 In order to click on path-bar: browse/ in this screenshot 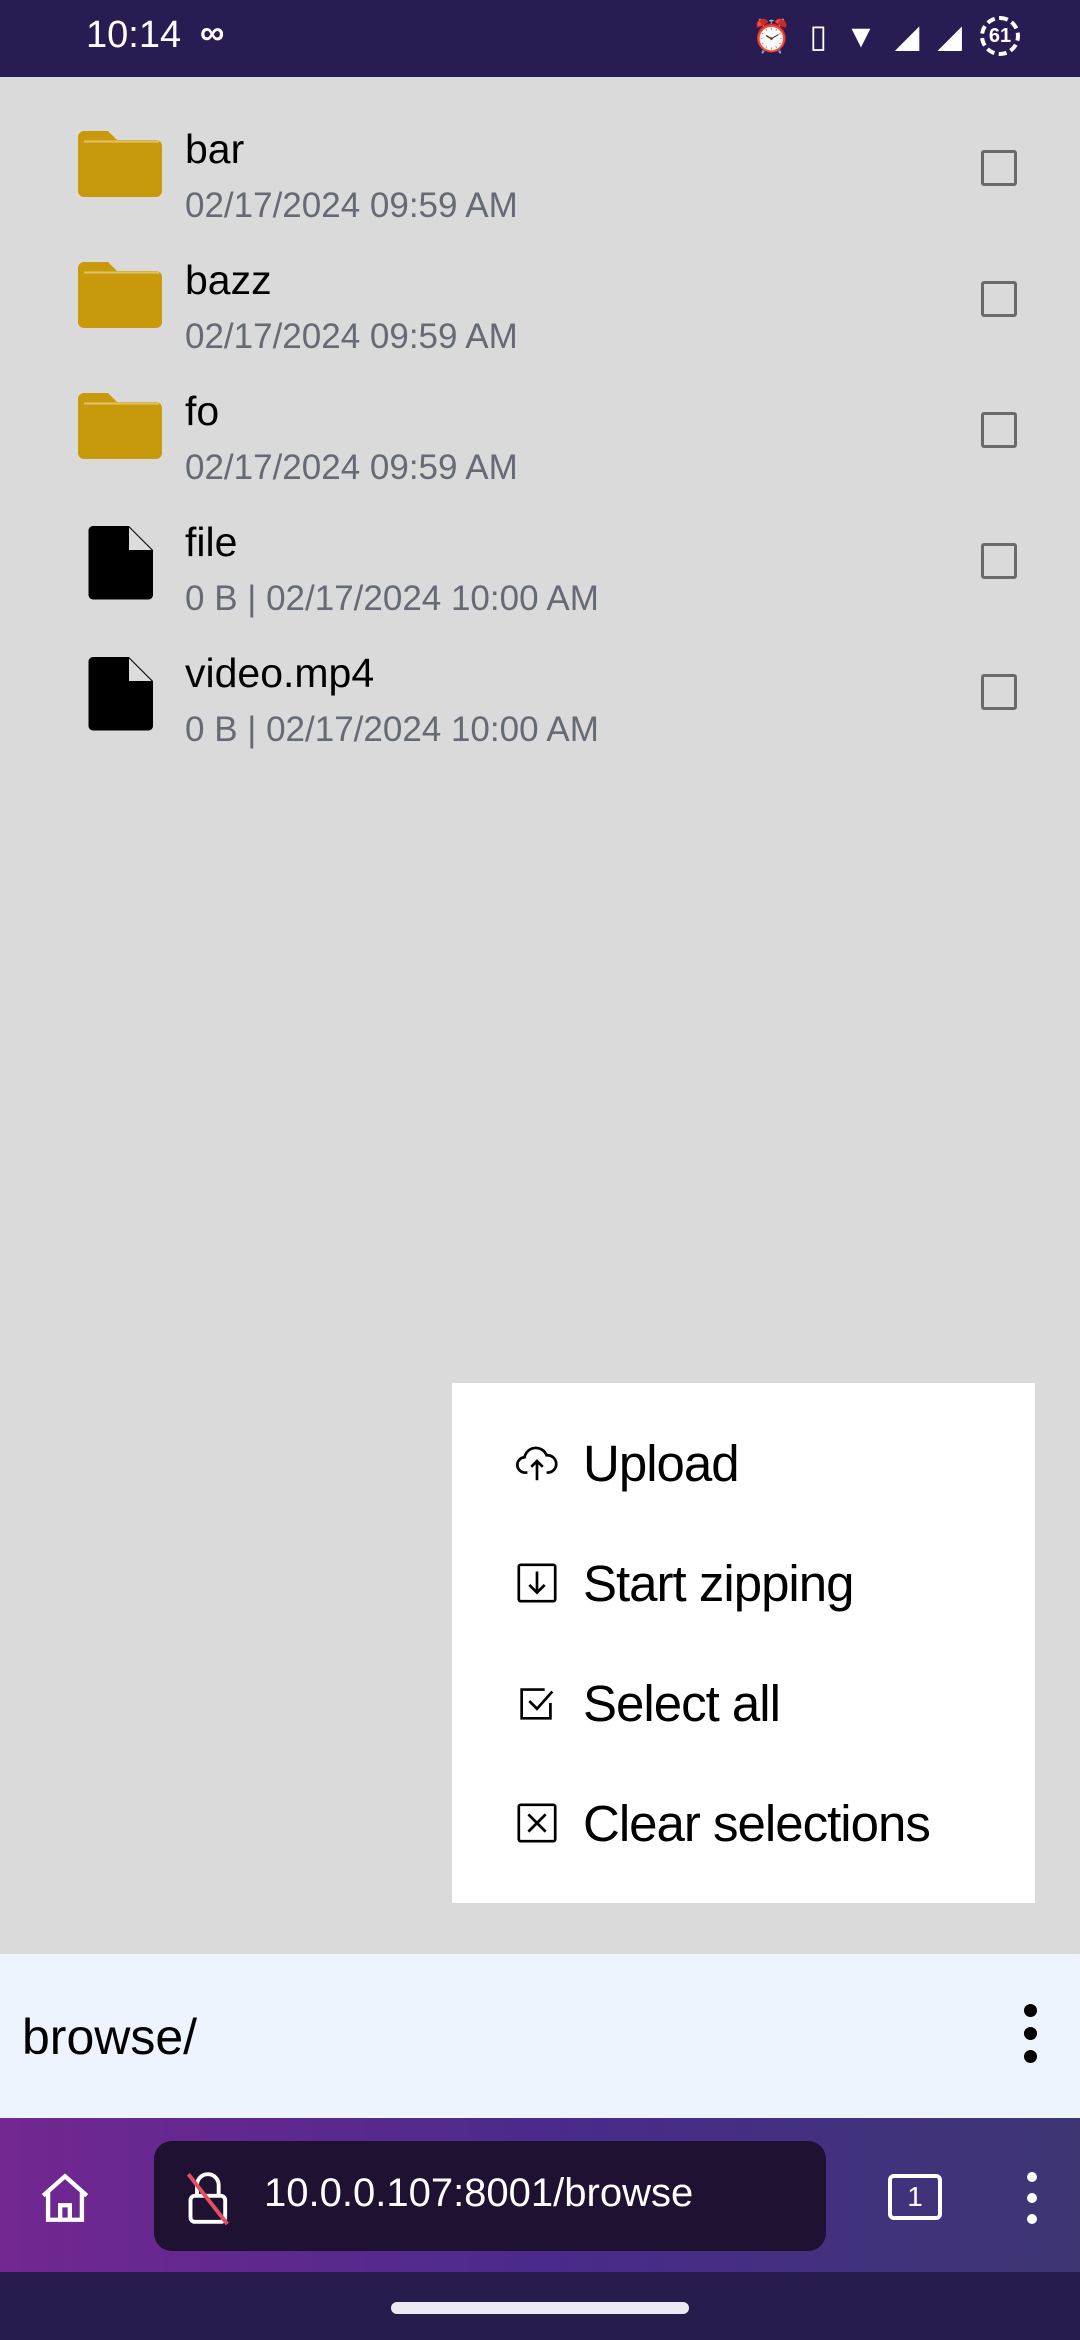, I will do `click(540, 2036)`.